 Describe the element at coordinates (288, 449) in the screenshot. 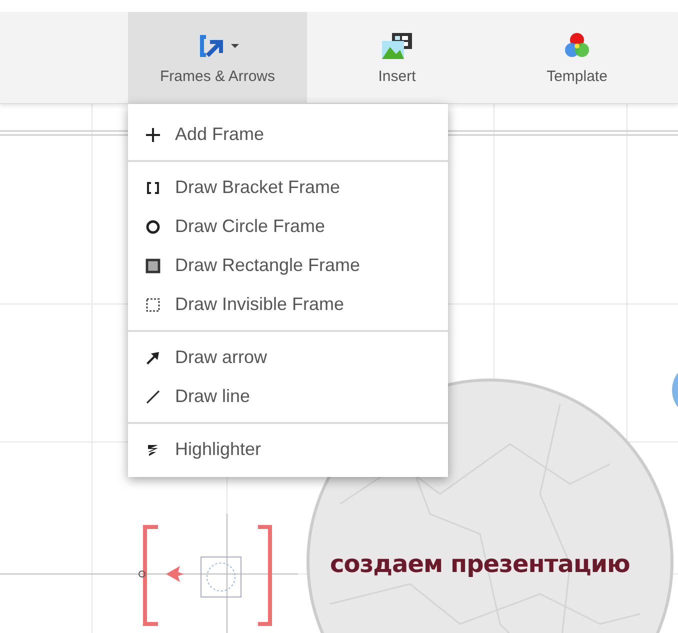

I see `menu-item: Highlighter` at that location.